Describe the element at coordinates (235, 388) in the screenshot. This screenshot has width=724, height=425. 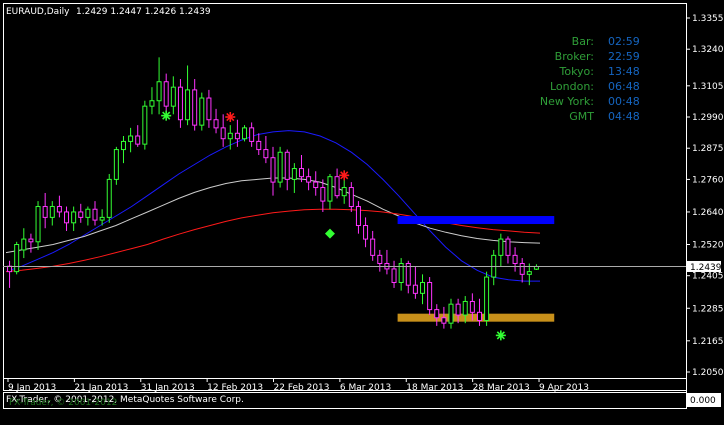
I see `x-tick-label: 12 Feb 2013` at that location.